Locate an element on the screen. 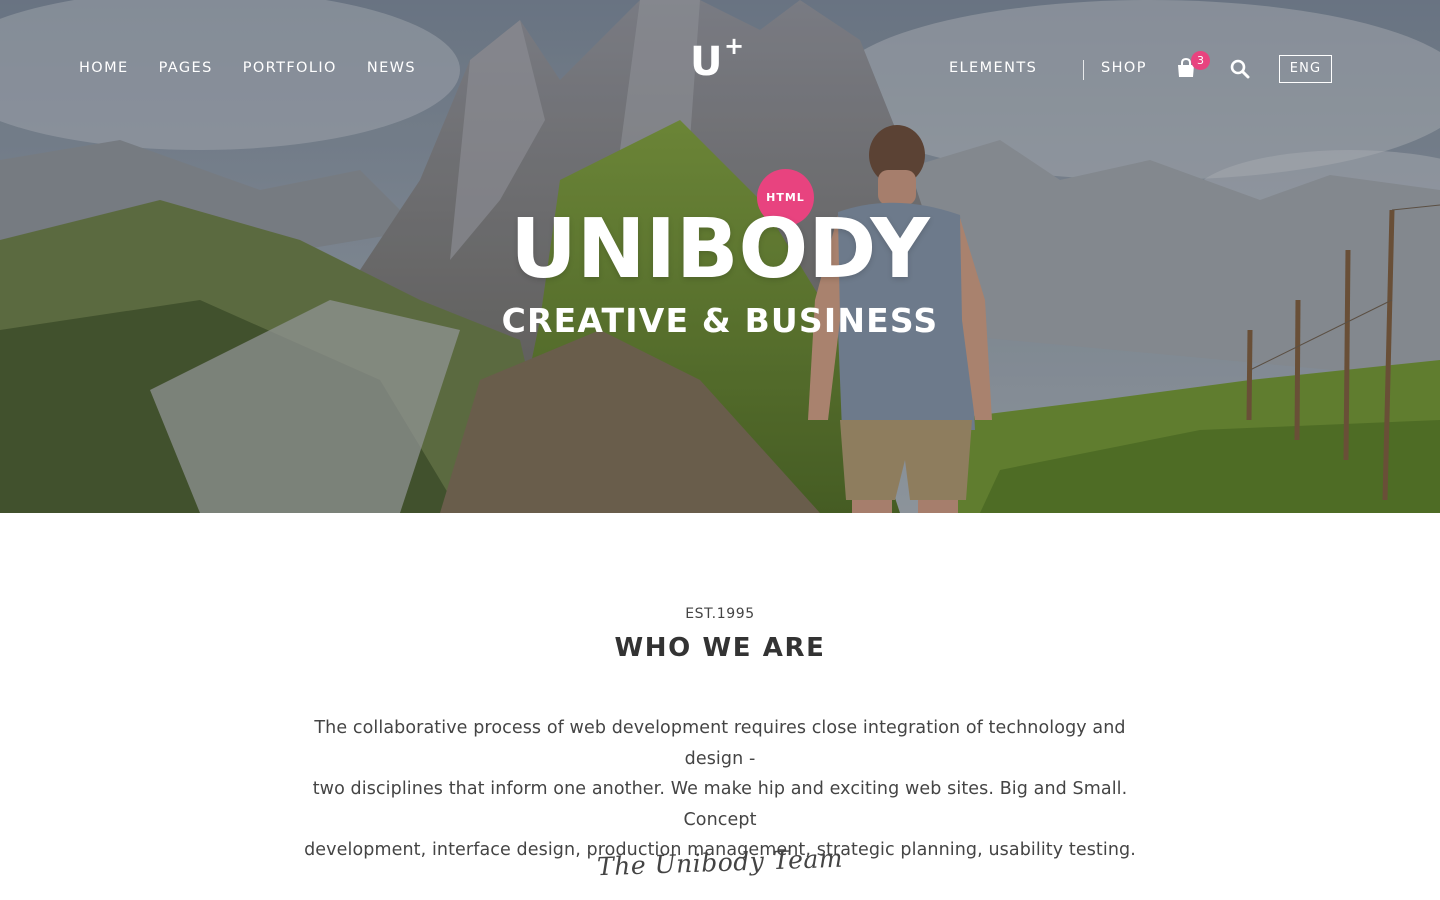  nav-item-elements: ELEMENTS is located at coordinates (993, 68).